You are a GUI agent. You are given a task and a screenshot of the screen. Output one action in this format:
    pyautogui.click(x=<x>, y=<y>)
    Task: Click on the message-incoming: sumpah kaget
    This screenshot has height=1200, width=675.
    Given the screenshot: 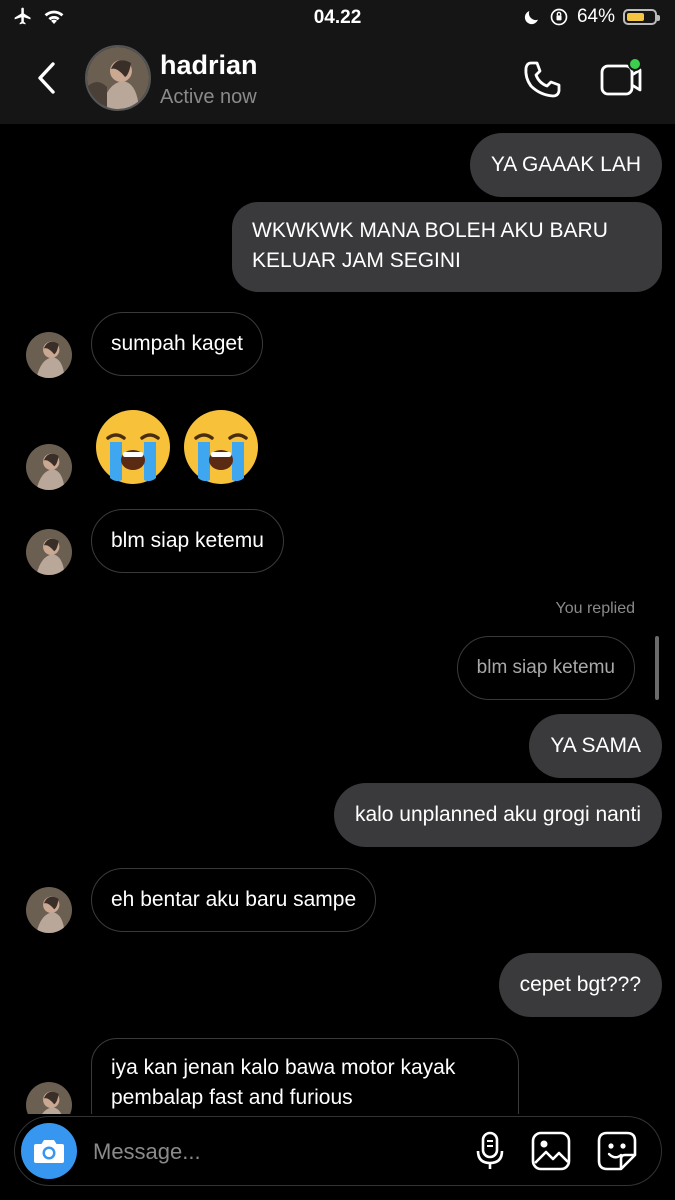 What is the action you would take?
    pyautogui.click(x=177, y=344)
    